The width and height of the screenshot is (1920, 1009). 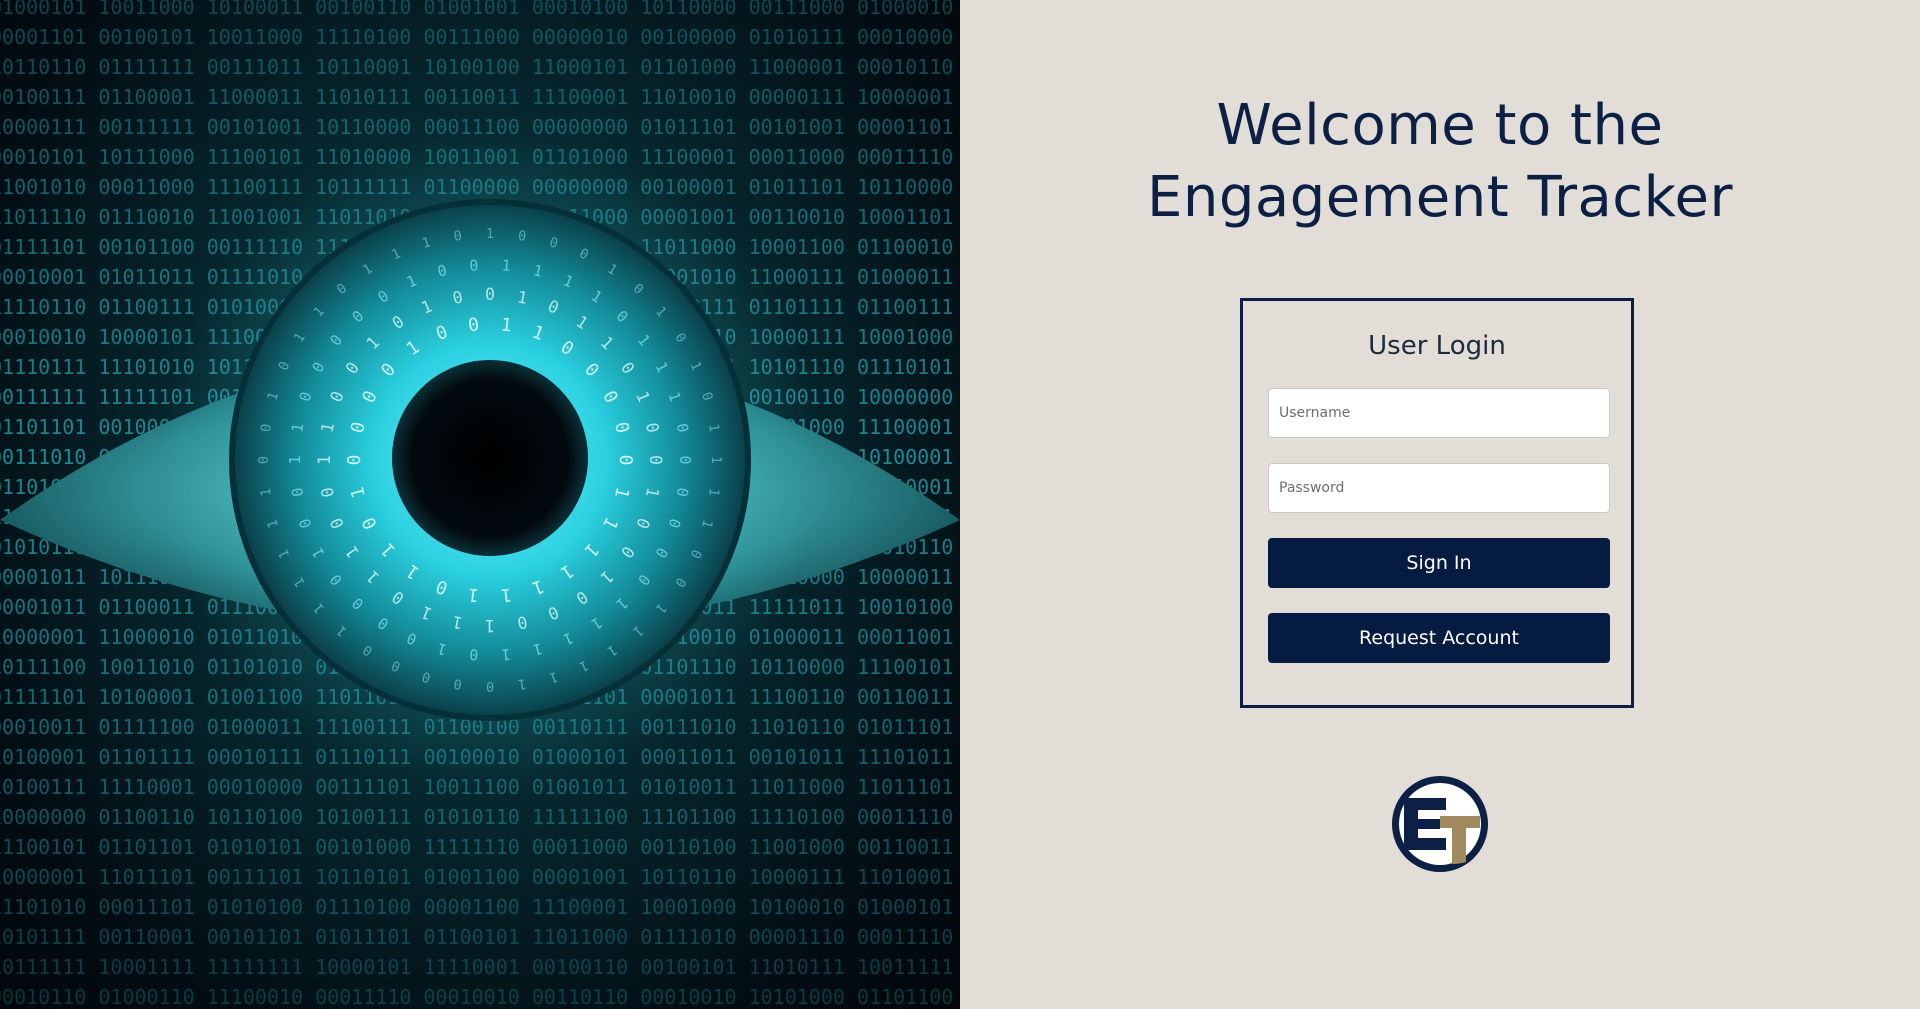 I want to click on request-account-button: Request Account, so click(x=1439, y=638).